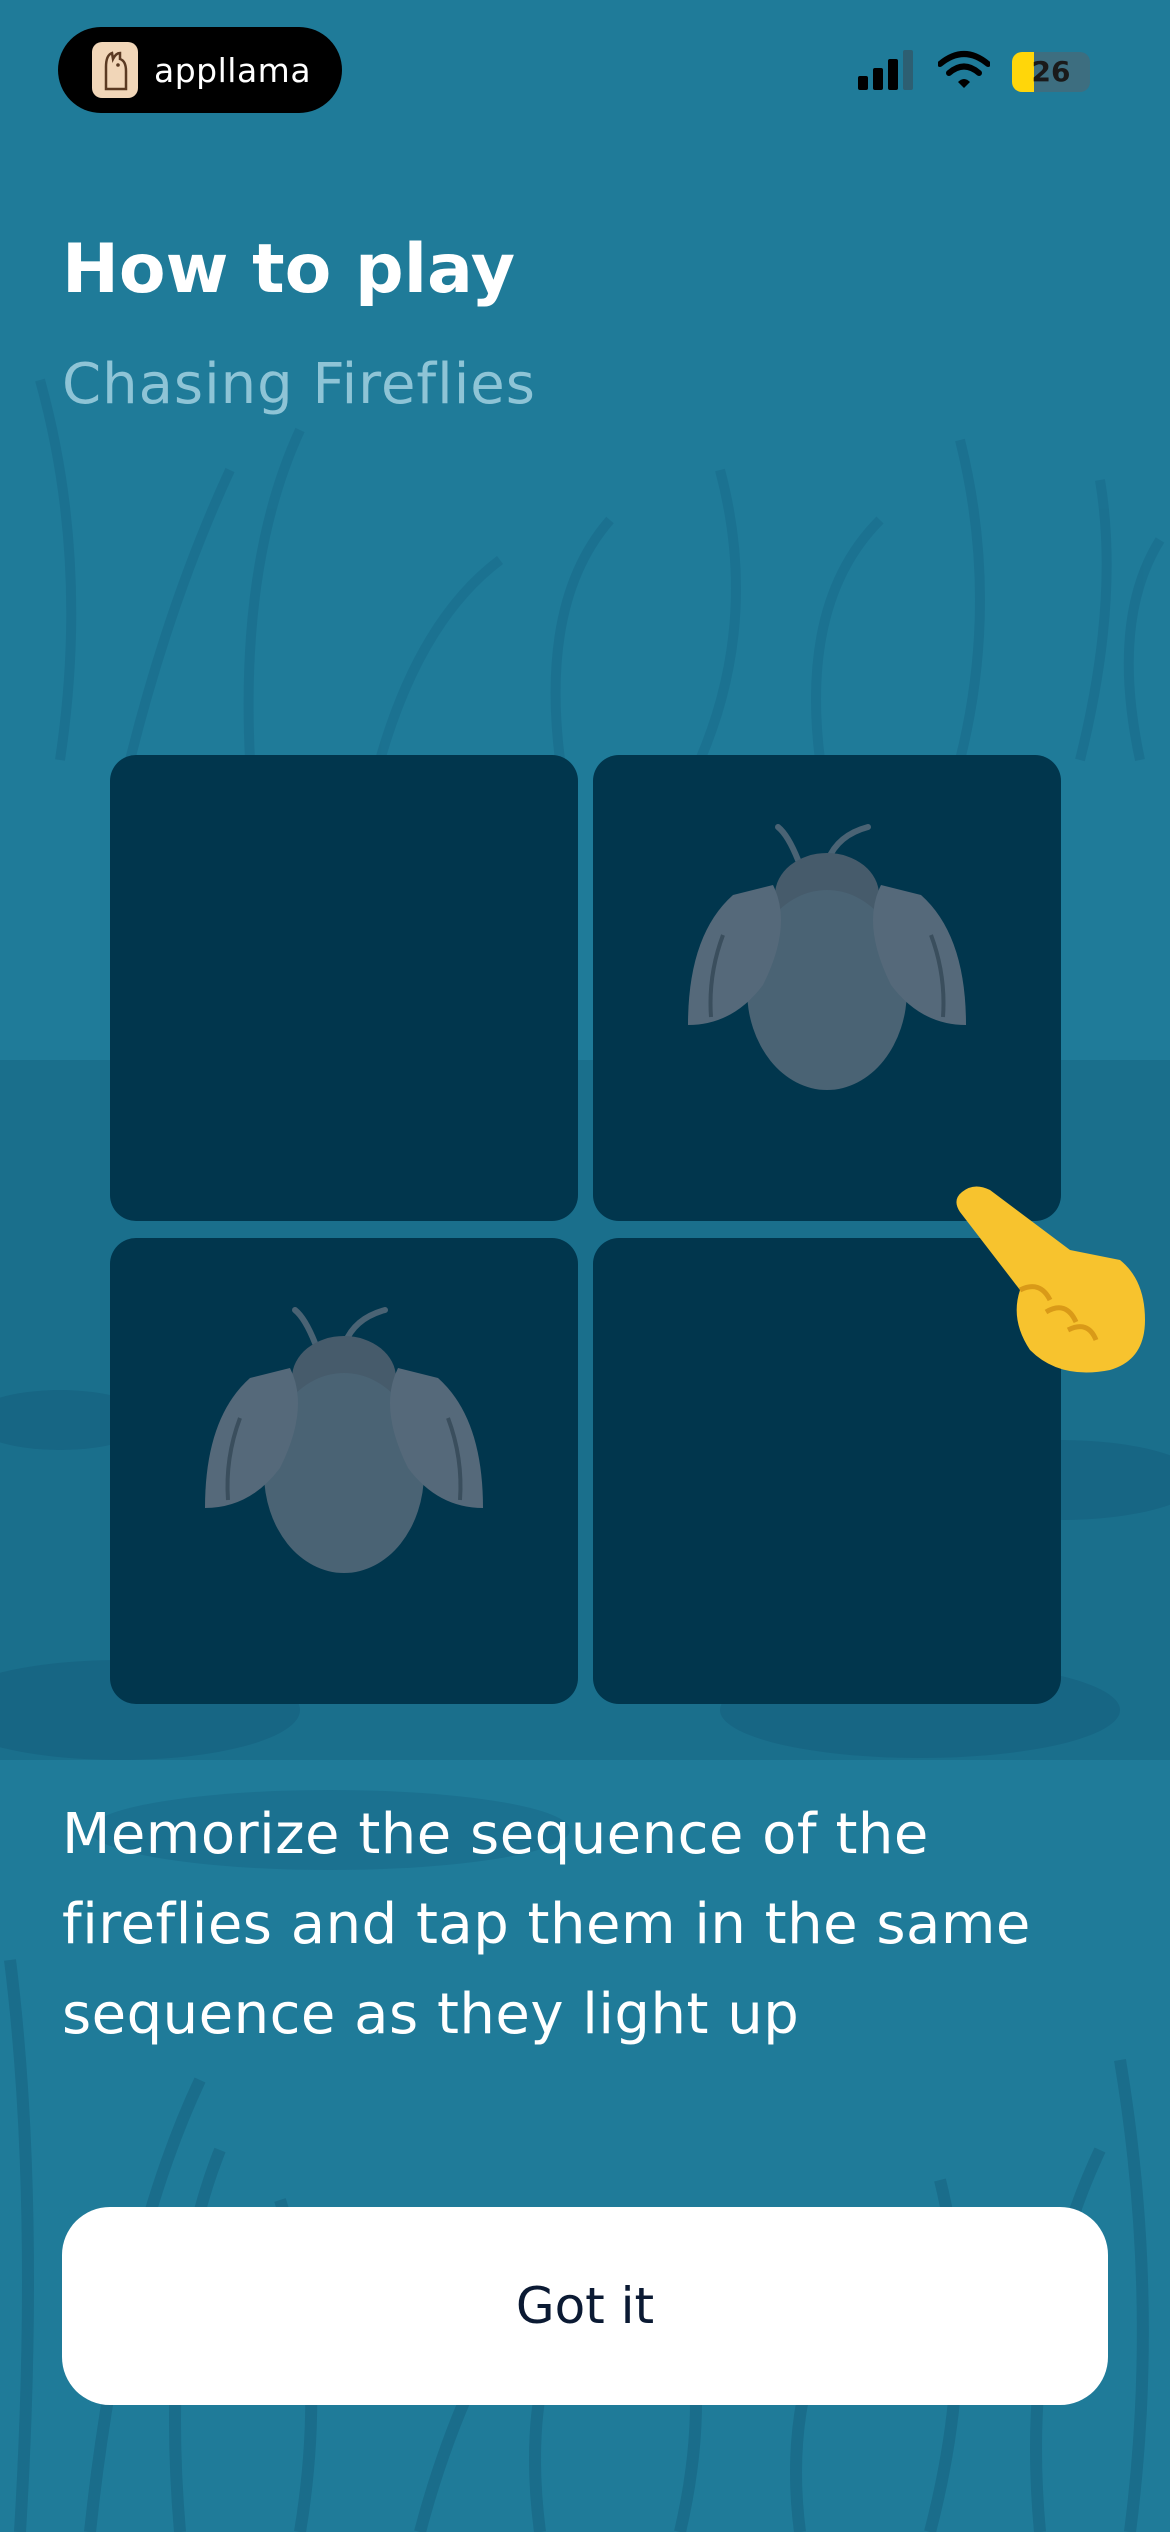 The width and height of the screenshot is (1170, 2532). I want to click on grid-tile-bottom-left, so click(344, 1471).